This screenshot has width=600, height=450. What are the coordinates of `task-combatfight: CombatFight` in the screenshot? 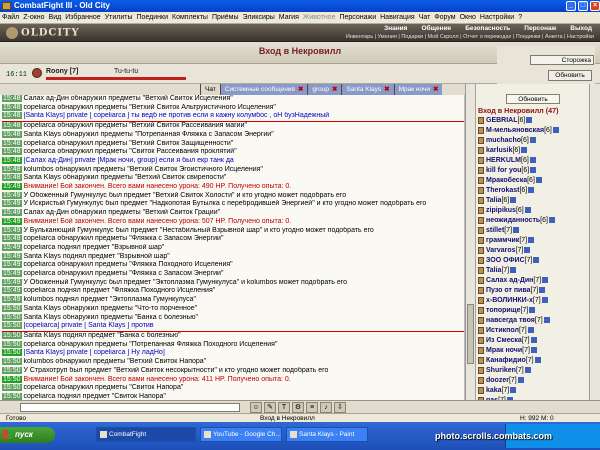 It's located at (146, 434).